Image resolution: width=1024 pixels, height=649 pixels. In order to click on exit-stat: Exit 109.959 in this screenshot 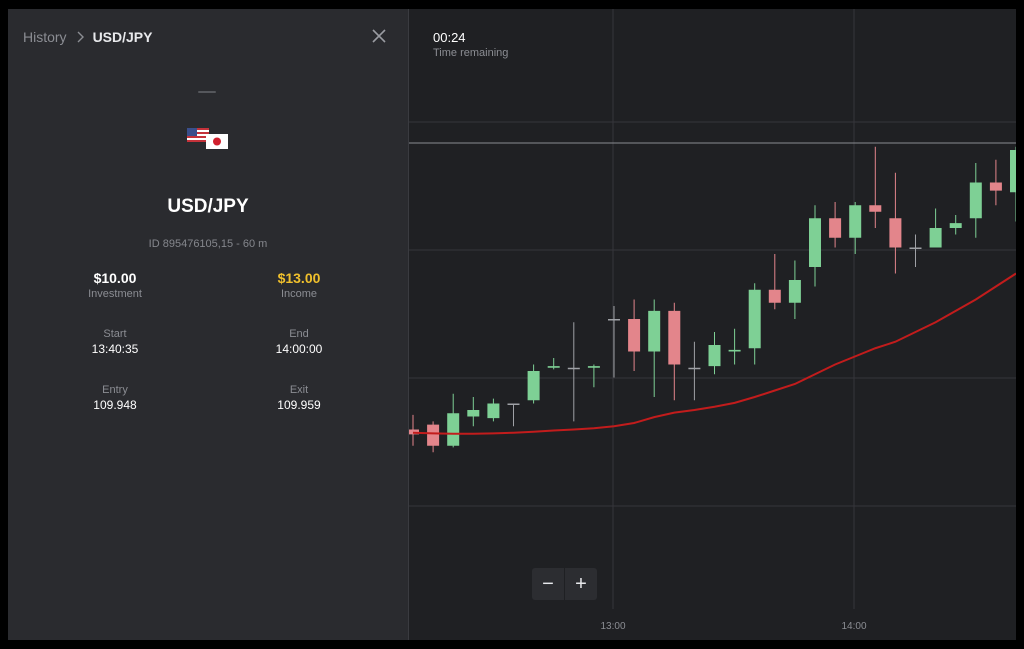, I will do `click(299, 398)`.